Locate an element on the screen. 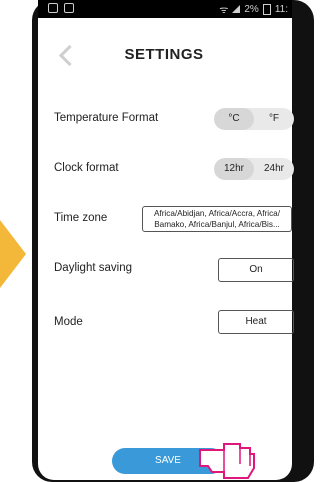 The width and height of the screenshot is (320, 482). temperature-format-label: Temperature Format is located at coordinates (106, 118).